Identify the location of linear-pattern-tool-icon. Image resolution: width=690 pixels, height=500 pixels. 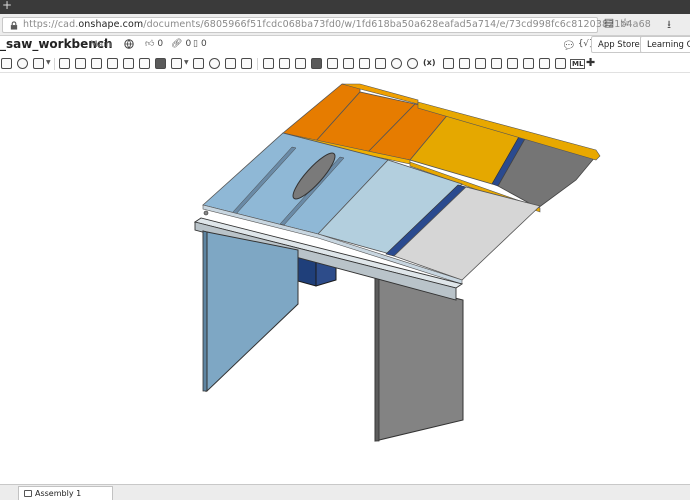
(230, 63).